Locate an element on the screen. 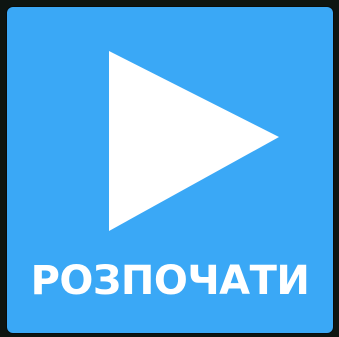 The height and width of the screenshot is (337, 339). start-button-label: РОЗПОЧАТИ is located at coordinates (170, 281).